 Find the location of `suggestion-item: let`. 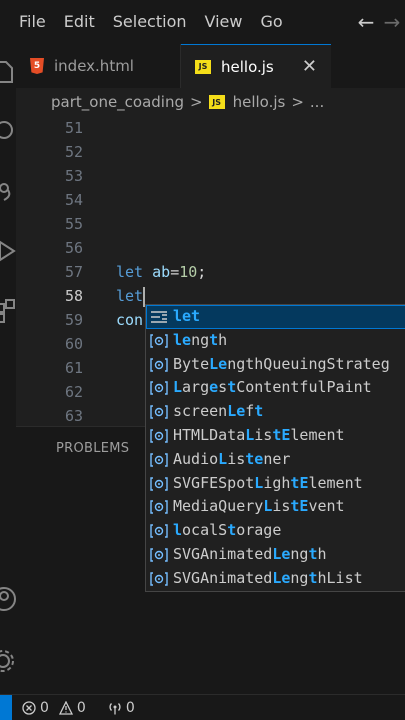

suggestion-item: let is located at coordinates (275, 317).